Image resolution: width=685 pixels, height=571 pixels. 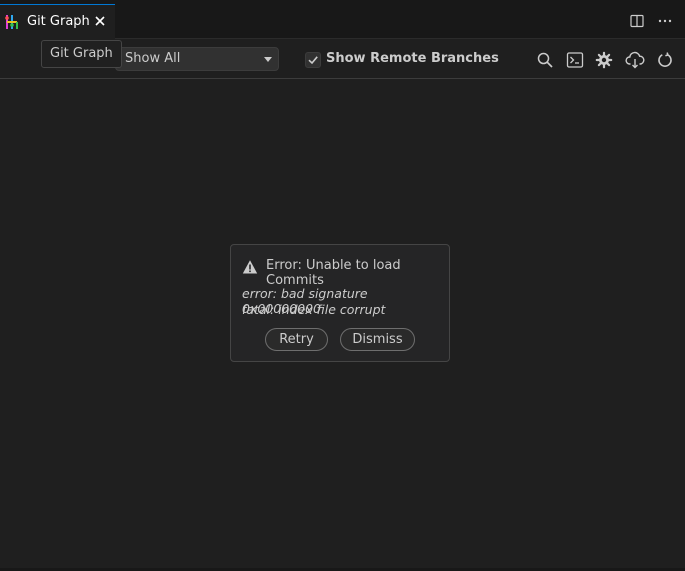 I want to click on more-icon, so click(x=665, y=21).